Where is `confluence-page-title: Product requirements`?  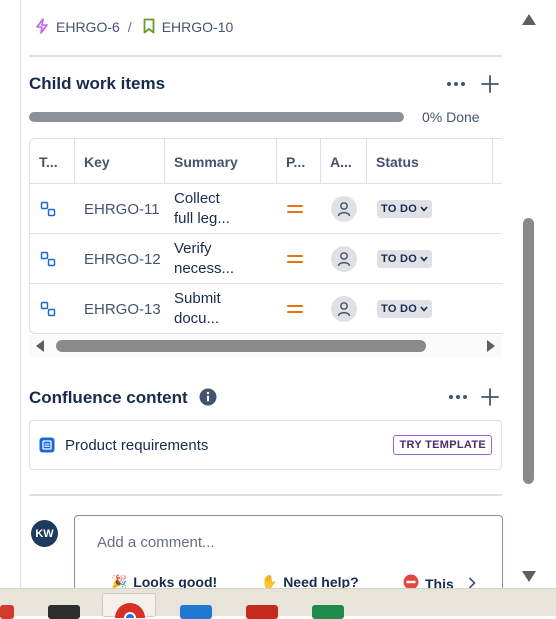 confluence-page-title: Product requirements is located at coordinates (136, 445).